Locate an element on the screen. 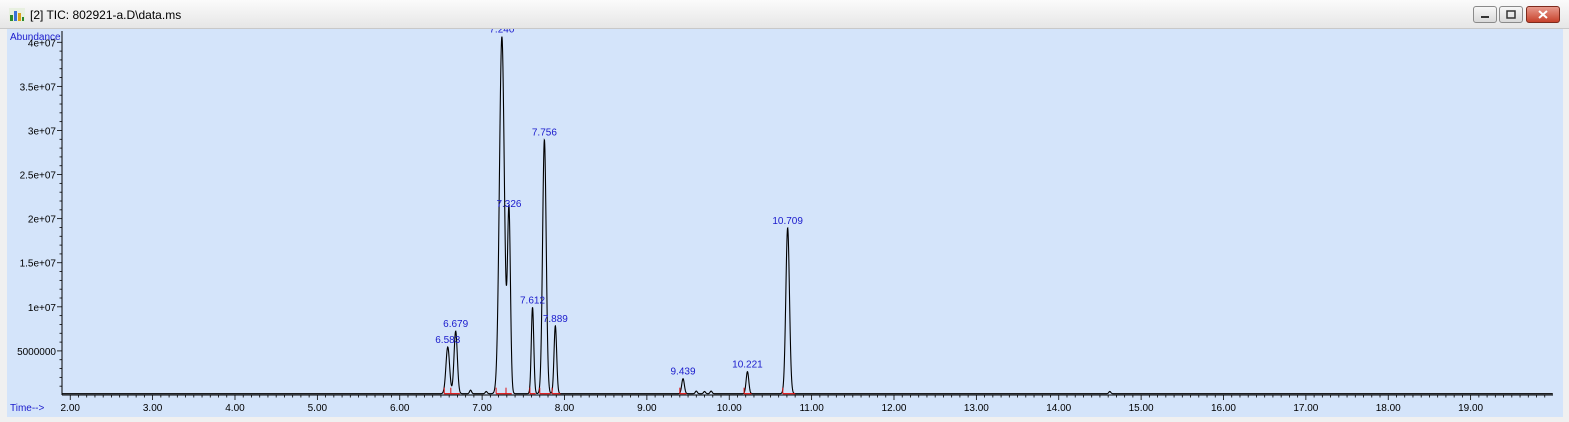 This screenshot has height=422, width=1569. x-tick-label: 11.00 is located at coordinates (811, 408).